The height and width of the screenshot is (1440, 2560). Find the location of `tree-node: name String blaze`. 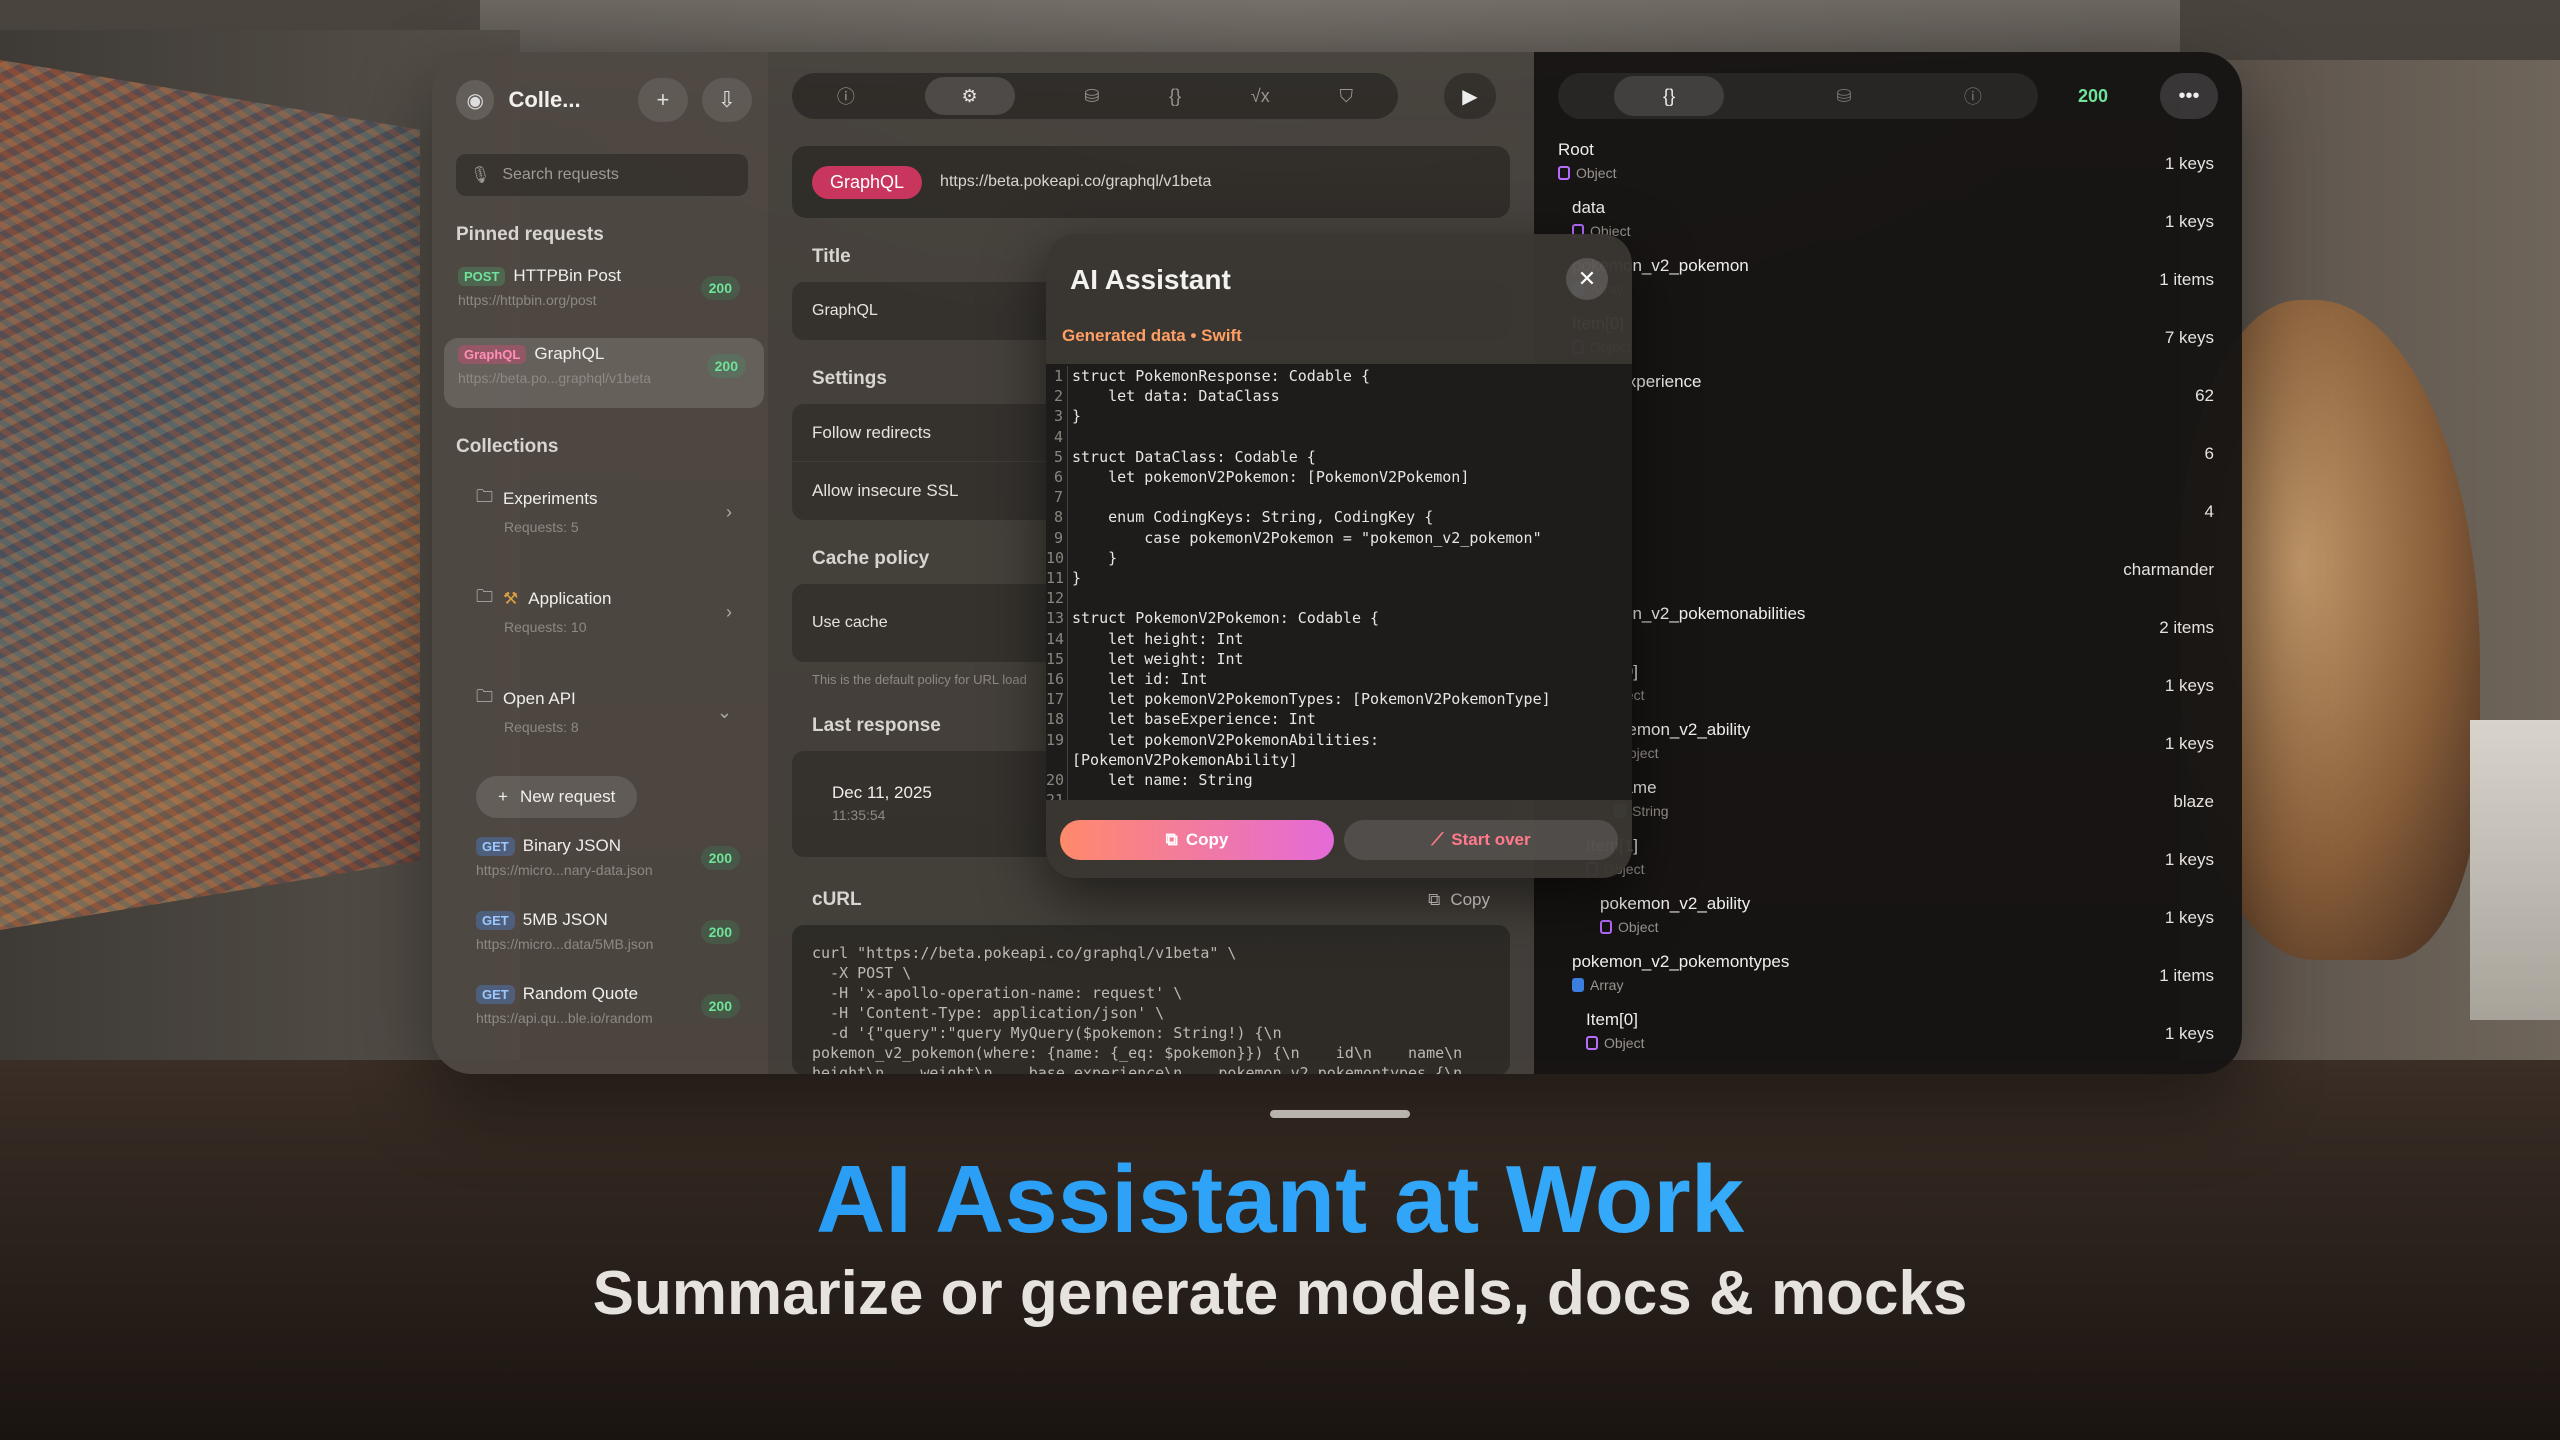

tree-node: name String blaze is located at coordinates (1888, 807).